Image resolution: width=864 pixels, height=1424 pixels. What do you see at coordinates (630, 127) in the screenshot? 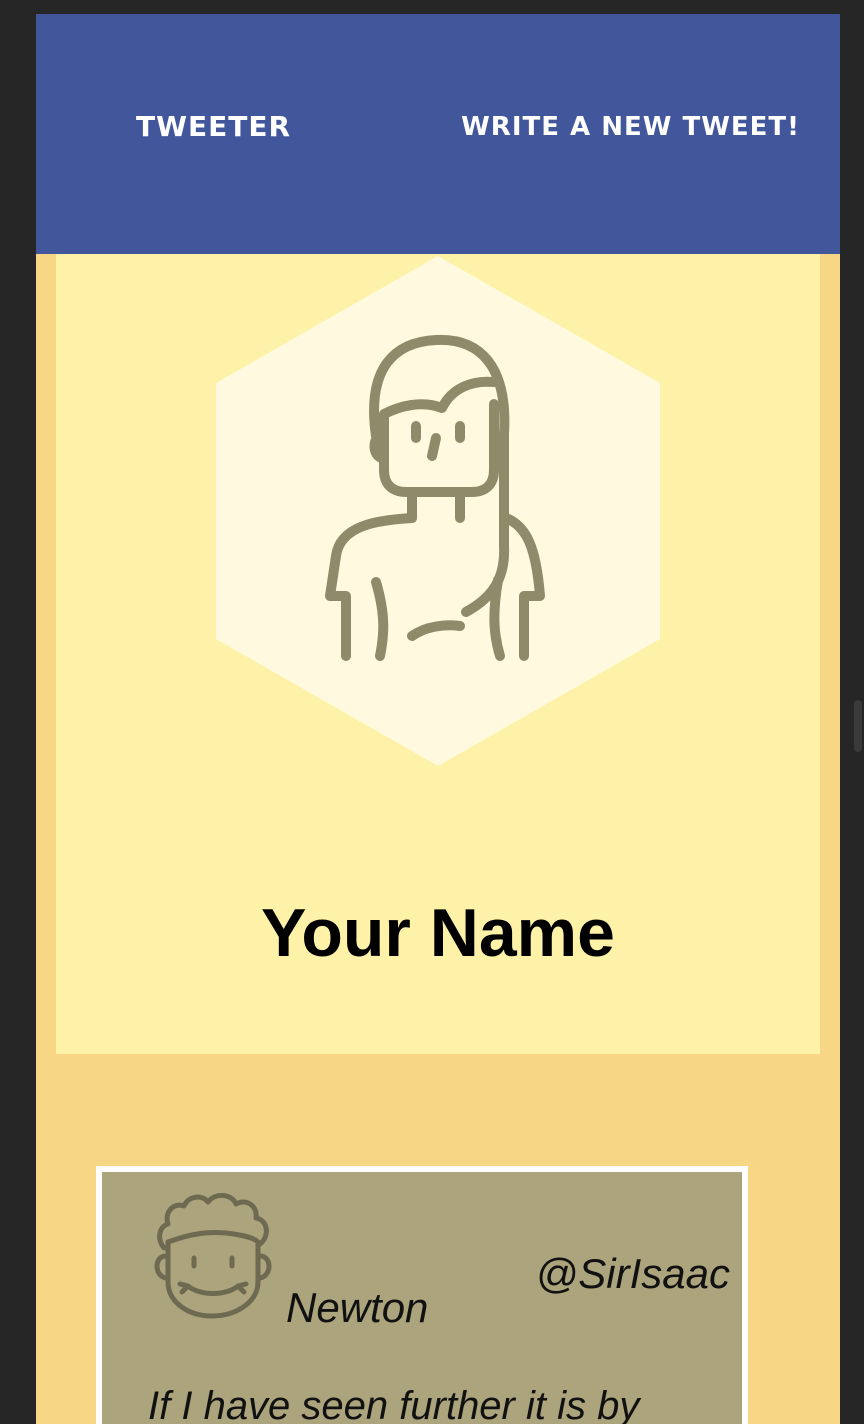
I see `write-new-tweet-link: WRITE A NEW TWEET!` at bounding box center [630, 127].